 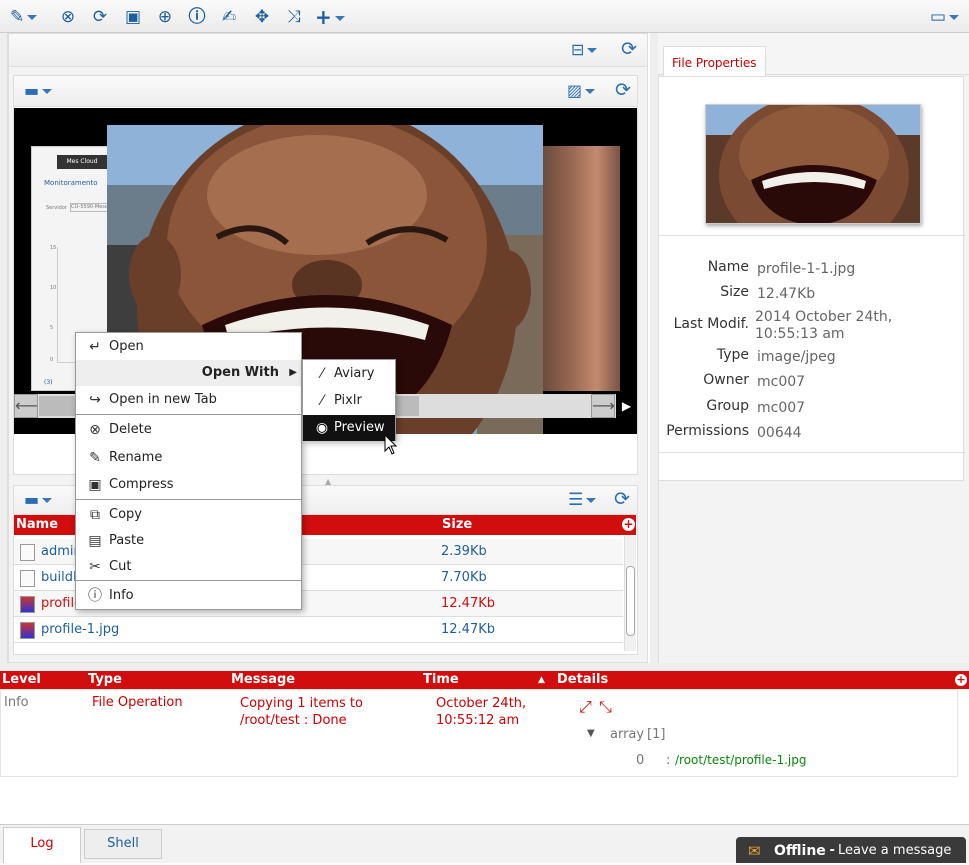 I want to click on edit-box-icon: ✍, so click(x=229, y=17).